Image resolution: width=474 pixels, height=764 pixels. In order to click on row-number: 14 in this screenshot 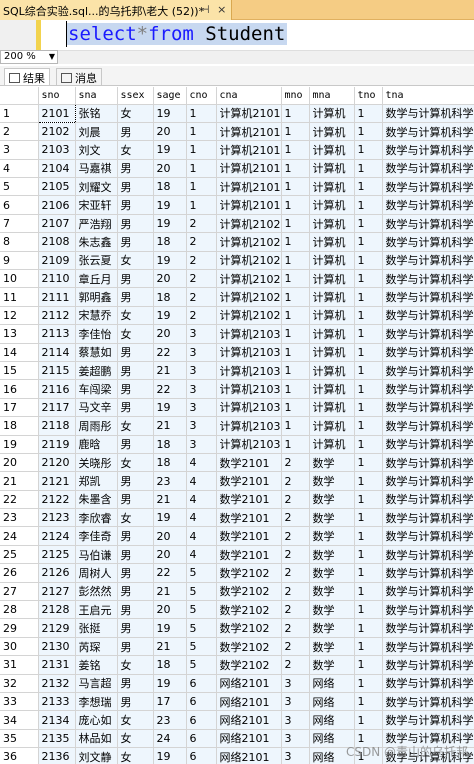, I will do `click(19, 352)`.